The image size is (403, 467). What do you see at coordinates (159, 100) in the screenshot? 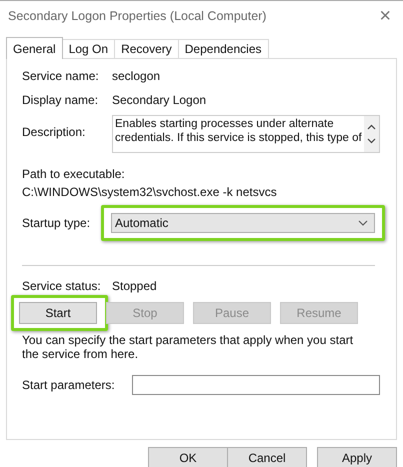
I see `field-value: Secondary Logon` at bounding box center [159, 100].